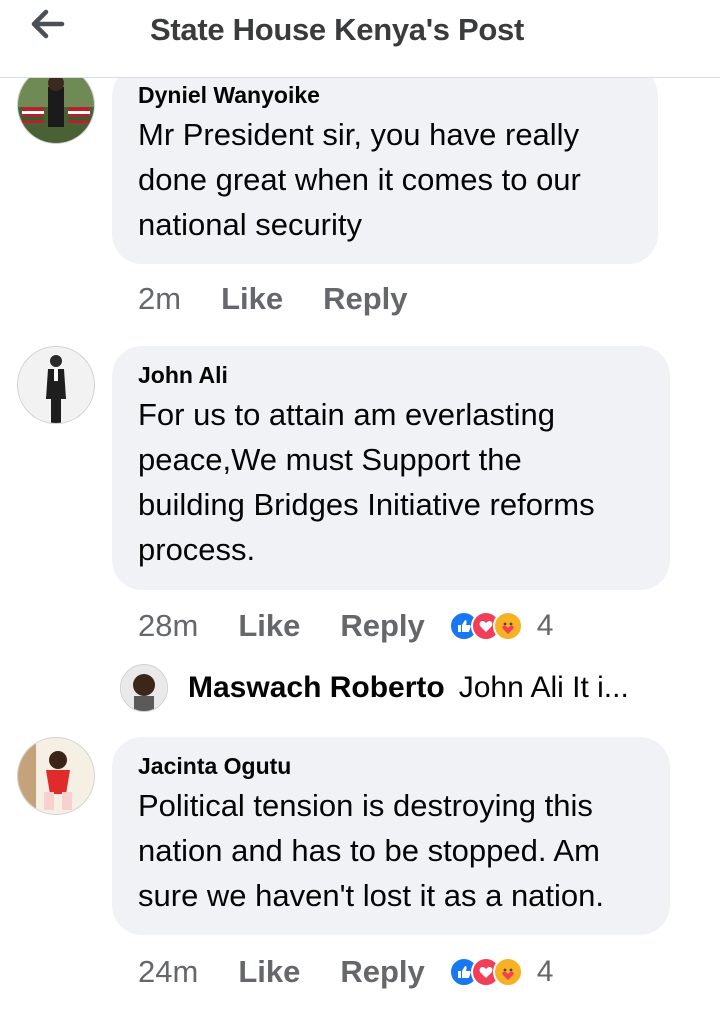 This screenshot has height=1013, width=720. What do you see at coordinates (168, 625) in the screenshot?
I see `comment-timestamp: 28m` at bounding box center [168, 625].